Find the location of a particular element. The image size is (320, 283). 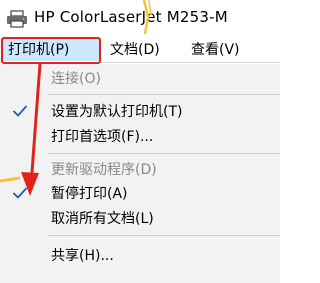

menu-item-label: 暂停打印(A) is located at coordinates (89, 194).